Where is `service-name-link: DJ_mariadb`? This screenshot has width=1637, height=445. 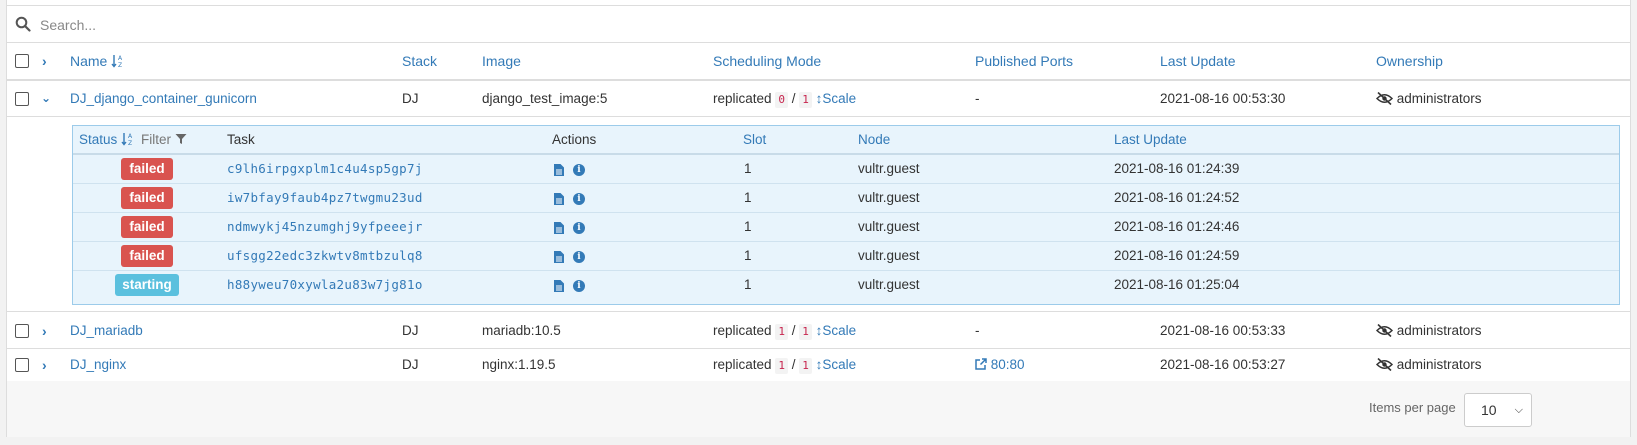 service-name-link: DJ_mariadb is located at coordinates (106, 331).